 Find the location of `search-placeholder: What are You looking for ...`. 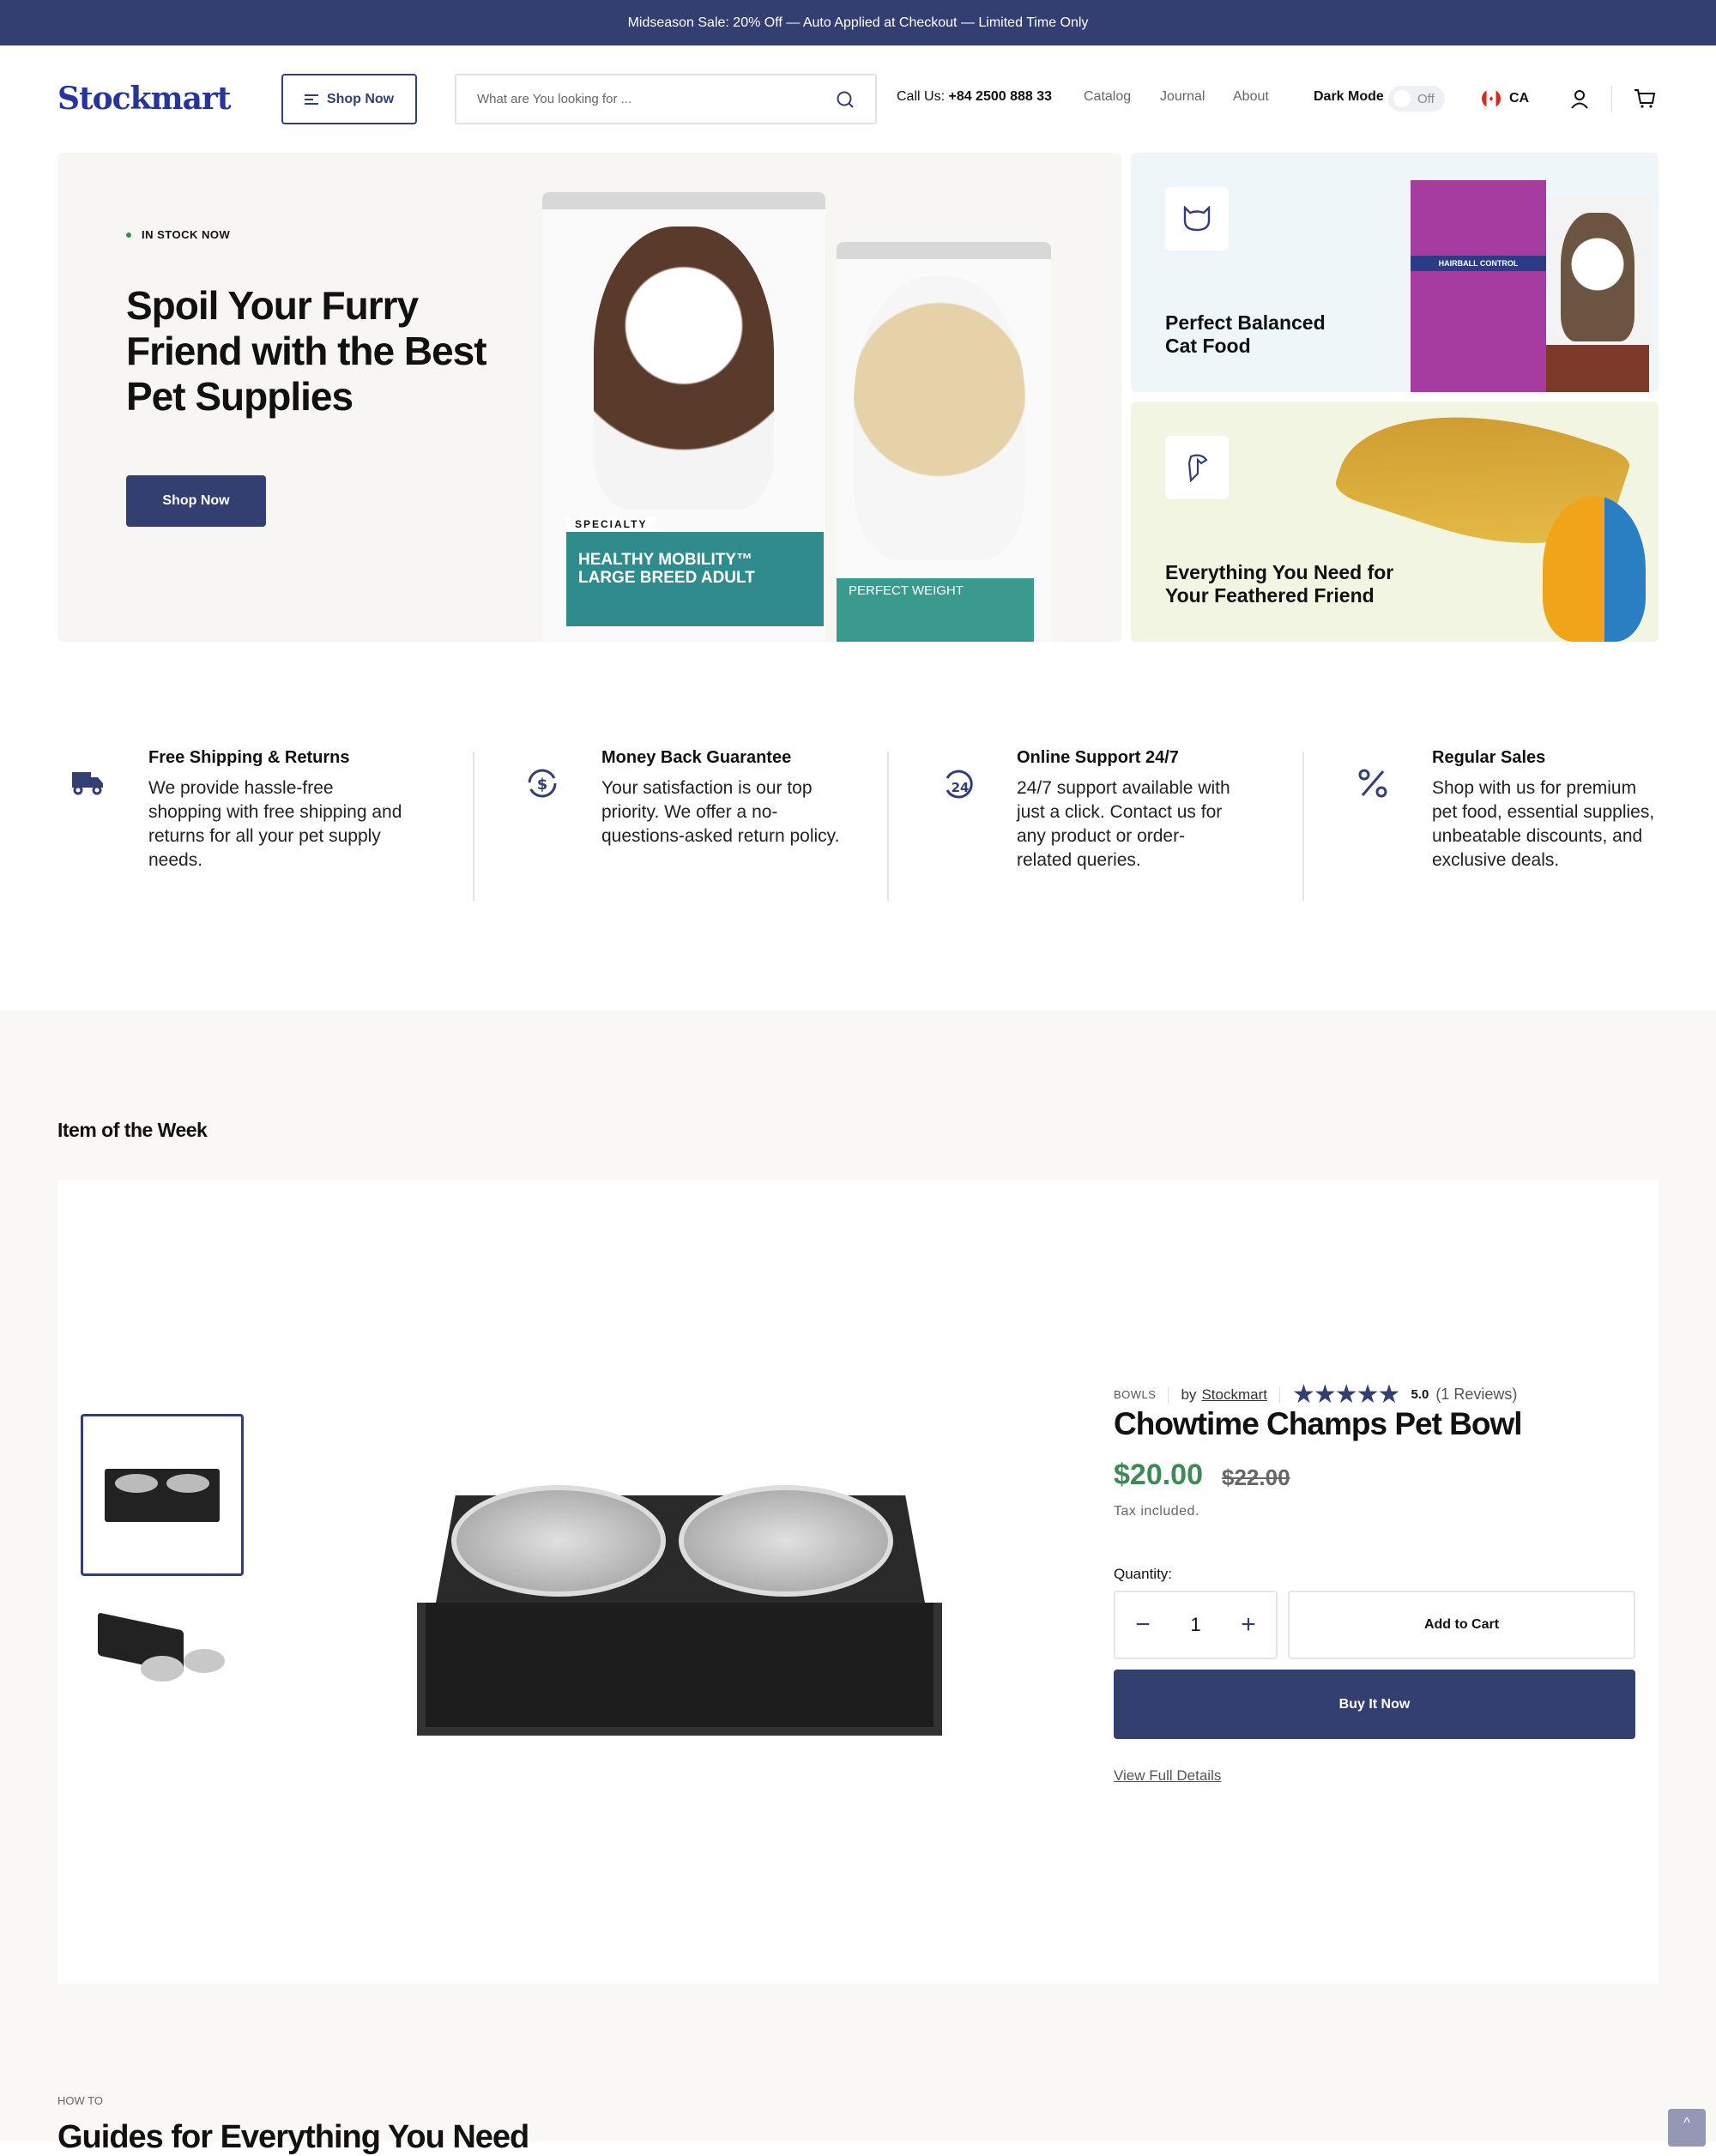

search-placeholder: What are You looking for ... is located at coordinates (554, 99).